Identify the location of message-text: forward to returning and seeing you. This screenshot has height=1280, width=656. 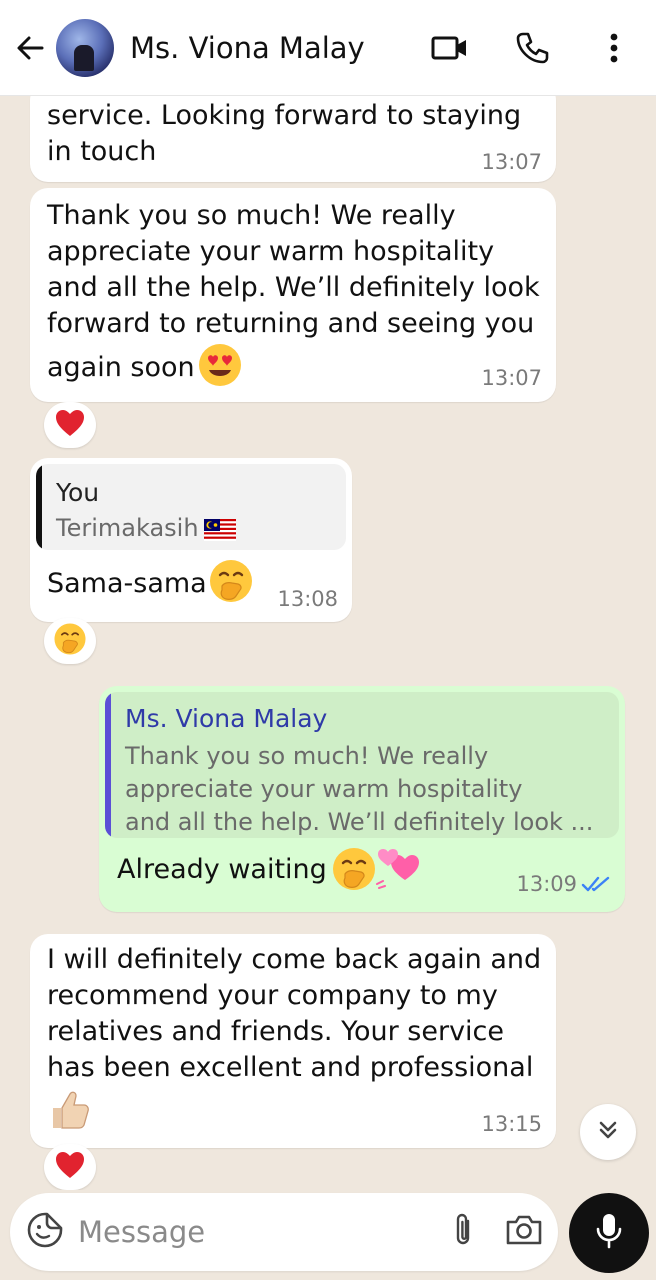
(291, 323).